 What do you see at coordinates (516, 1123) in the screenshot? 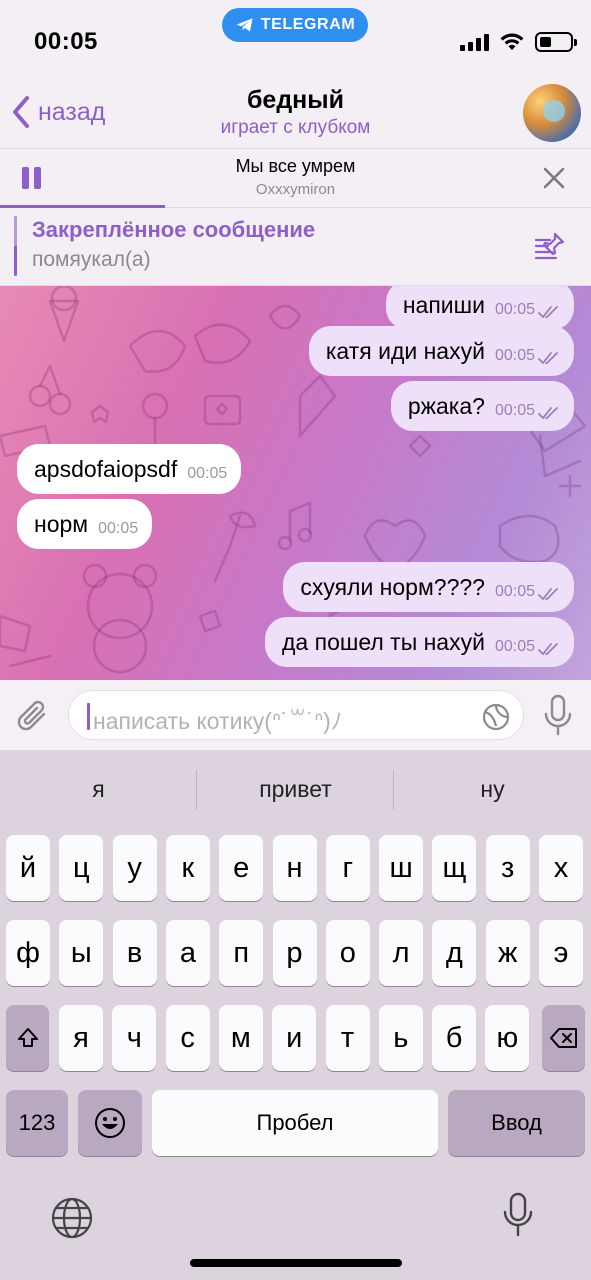
I see `return-key: Ввод` at bounding box center [516, 1123].